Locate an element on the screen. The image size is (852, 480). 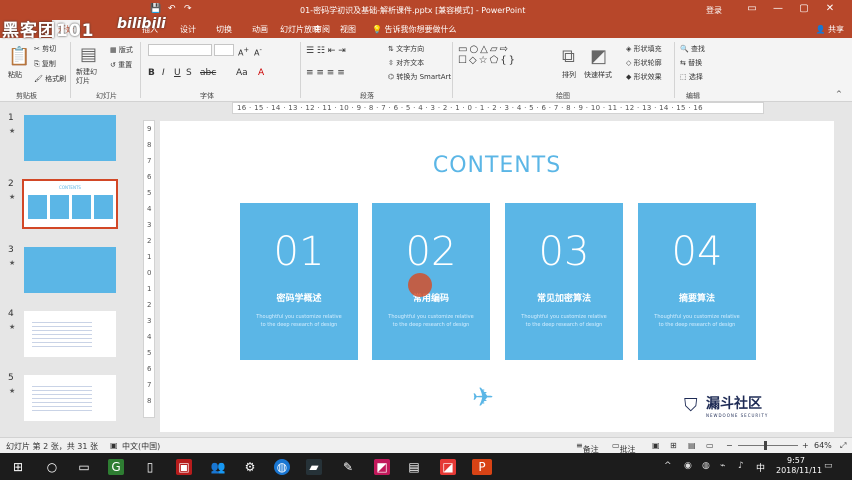
input-language: 中 is located at coordinates (760, 467).